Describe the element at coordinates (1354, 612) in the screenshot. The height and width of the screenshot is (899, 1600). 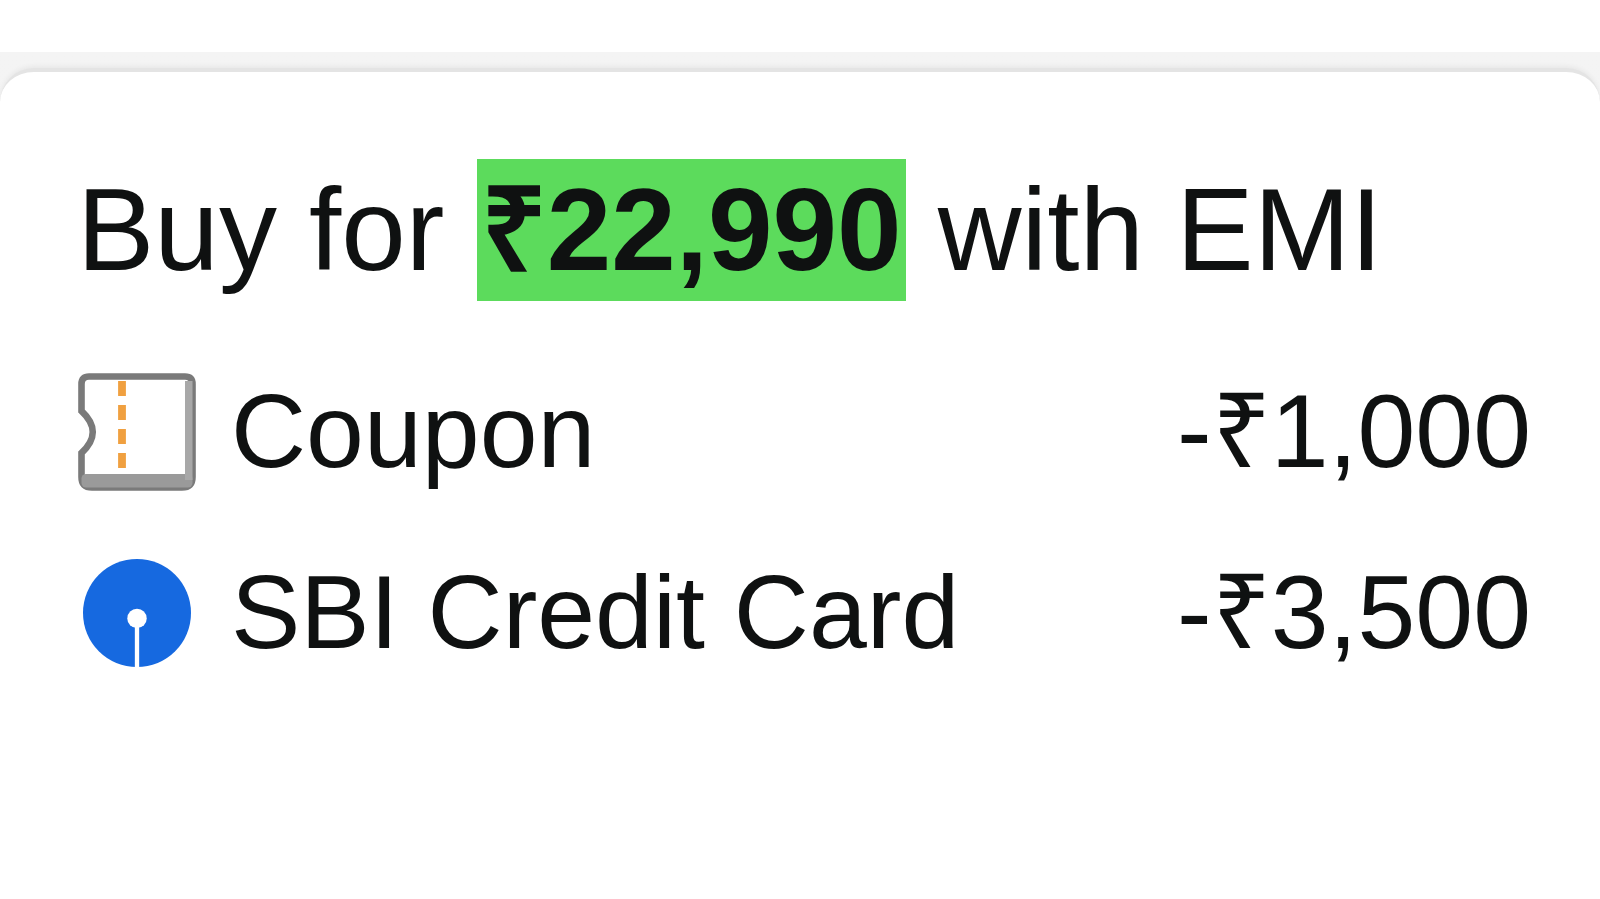
I see `discount-amount: -₹3,500` at that location.